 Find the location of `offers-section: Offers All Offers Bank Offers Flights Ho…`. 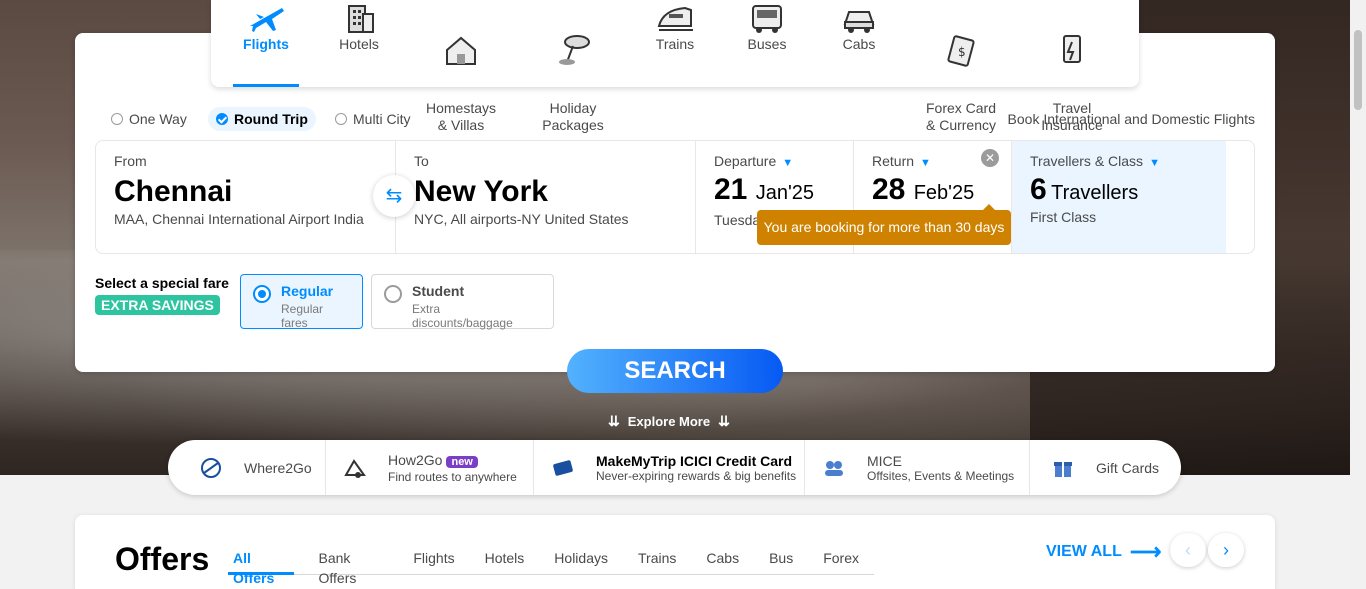

offers-section: Offers All Offers Bank Offers Flights Ho… is located at coordinates (675, 552).